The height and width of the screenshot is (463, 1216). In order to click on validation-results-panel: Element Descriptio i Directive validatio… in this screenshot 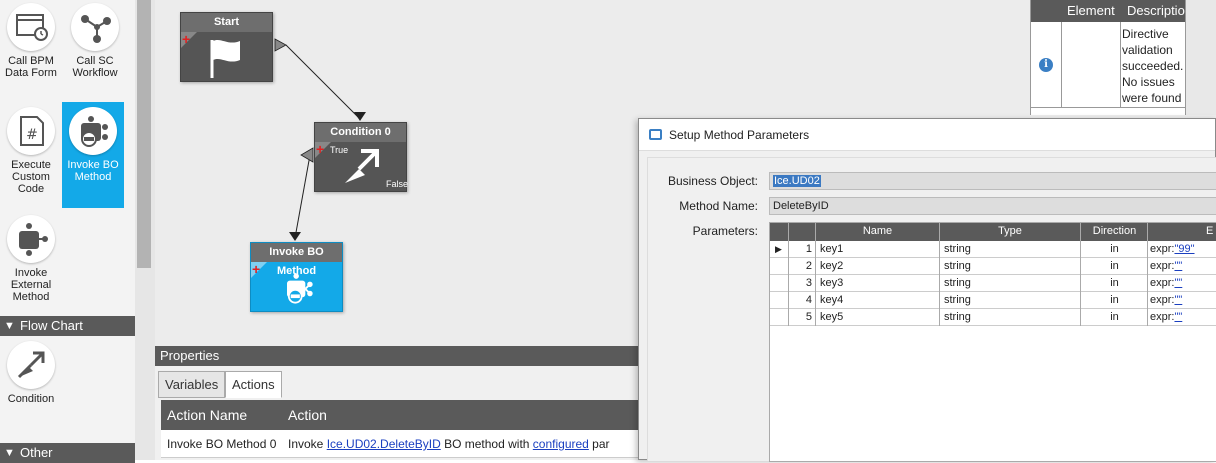, I will do `click(1108, 57)`.